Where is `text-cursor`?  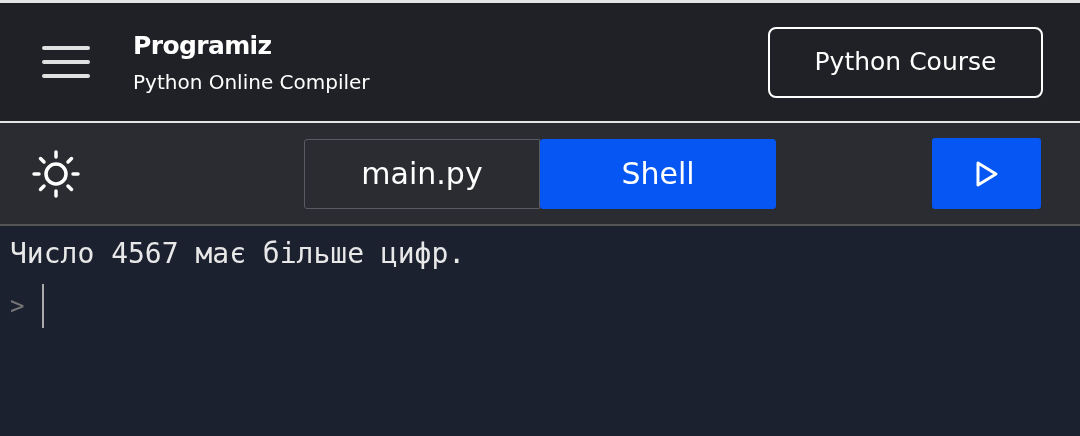
text-cursor is located at coordinates (43, 306).